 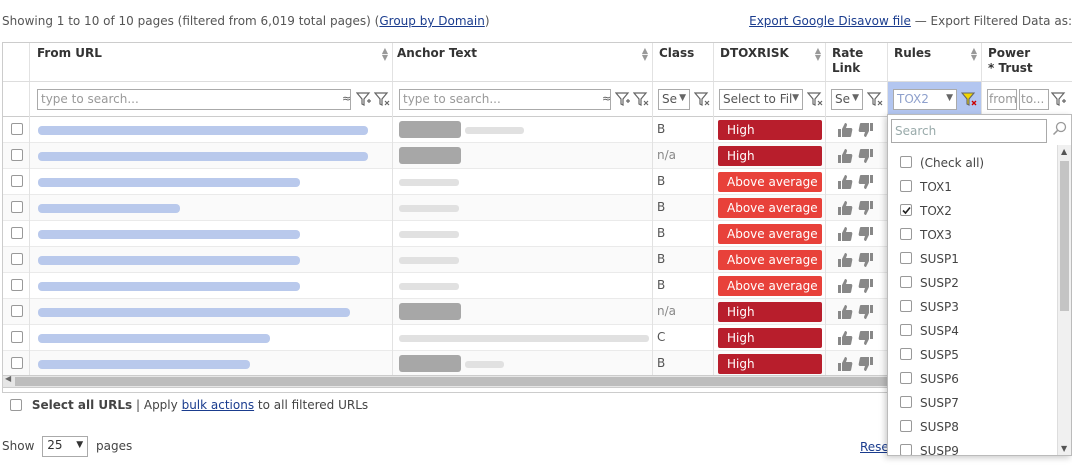 I want to click on scroll-left-icon: ◀, so click(x=8, y=378).